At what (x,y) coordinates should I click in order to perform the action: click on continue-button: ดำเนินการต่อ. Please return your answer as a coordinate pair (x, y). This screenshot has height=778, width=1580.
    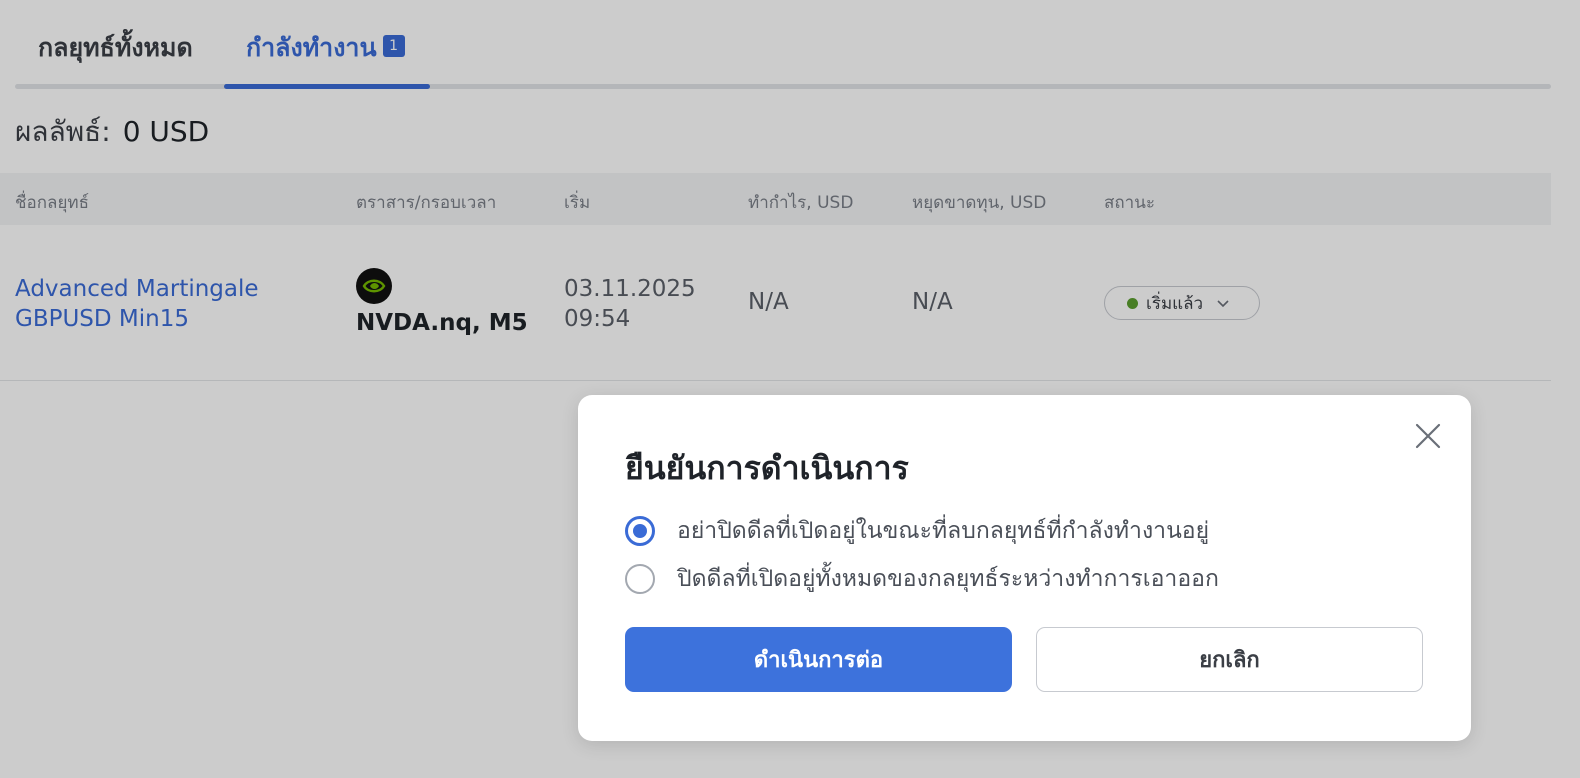
    Looking at the image, I should click on (818, 659).